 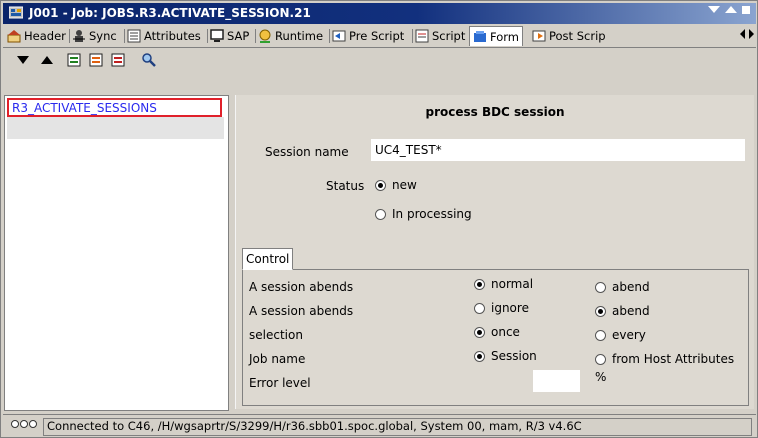 What do you see at coordinates (558, 150) in the screenshot?
I see `session-name-field: UC4_TEST*` at bounding box center [558, 150].